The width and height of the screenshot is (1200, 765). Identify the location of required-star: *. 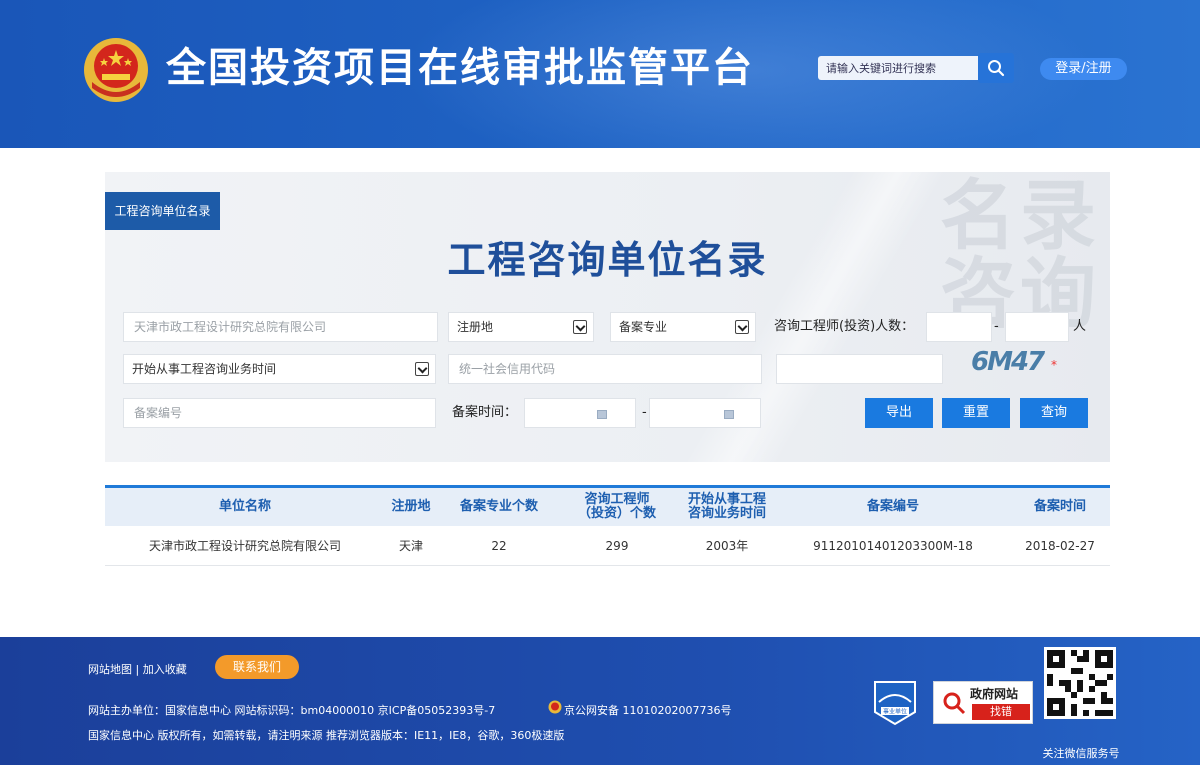
(1054, 365).